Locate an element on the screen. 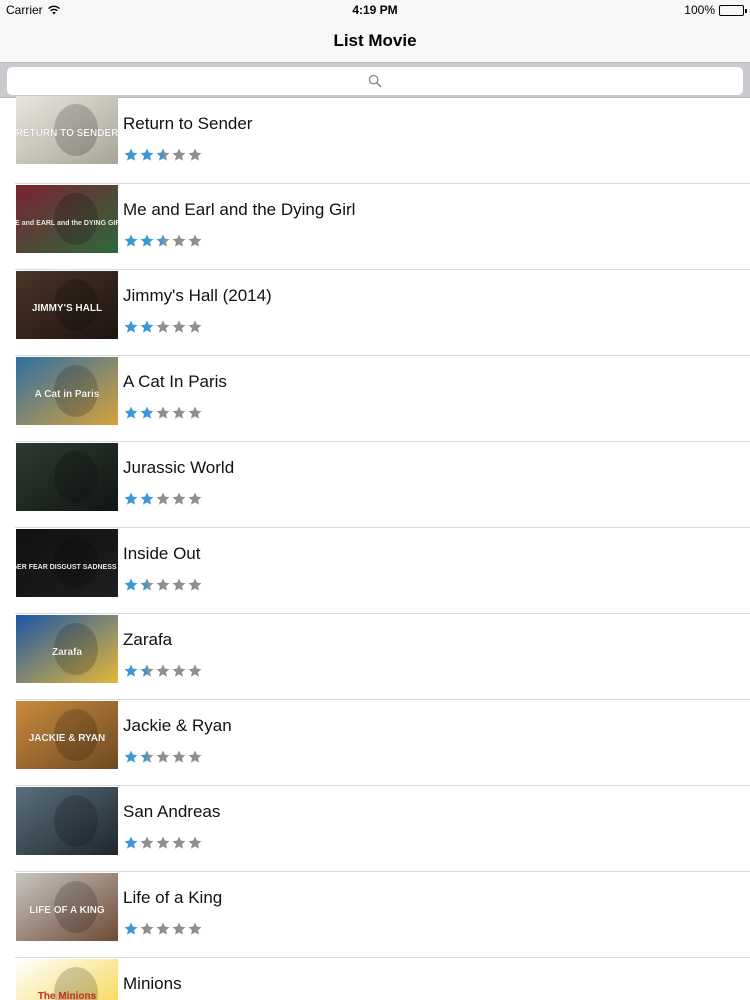  movie-poster: ME and EARL and the DYING GIRL is located at coordinates (67, 219).